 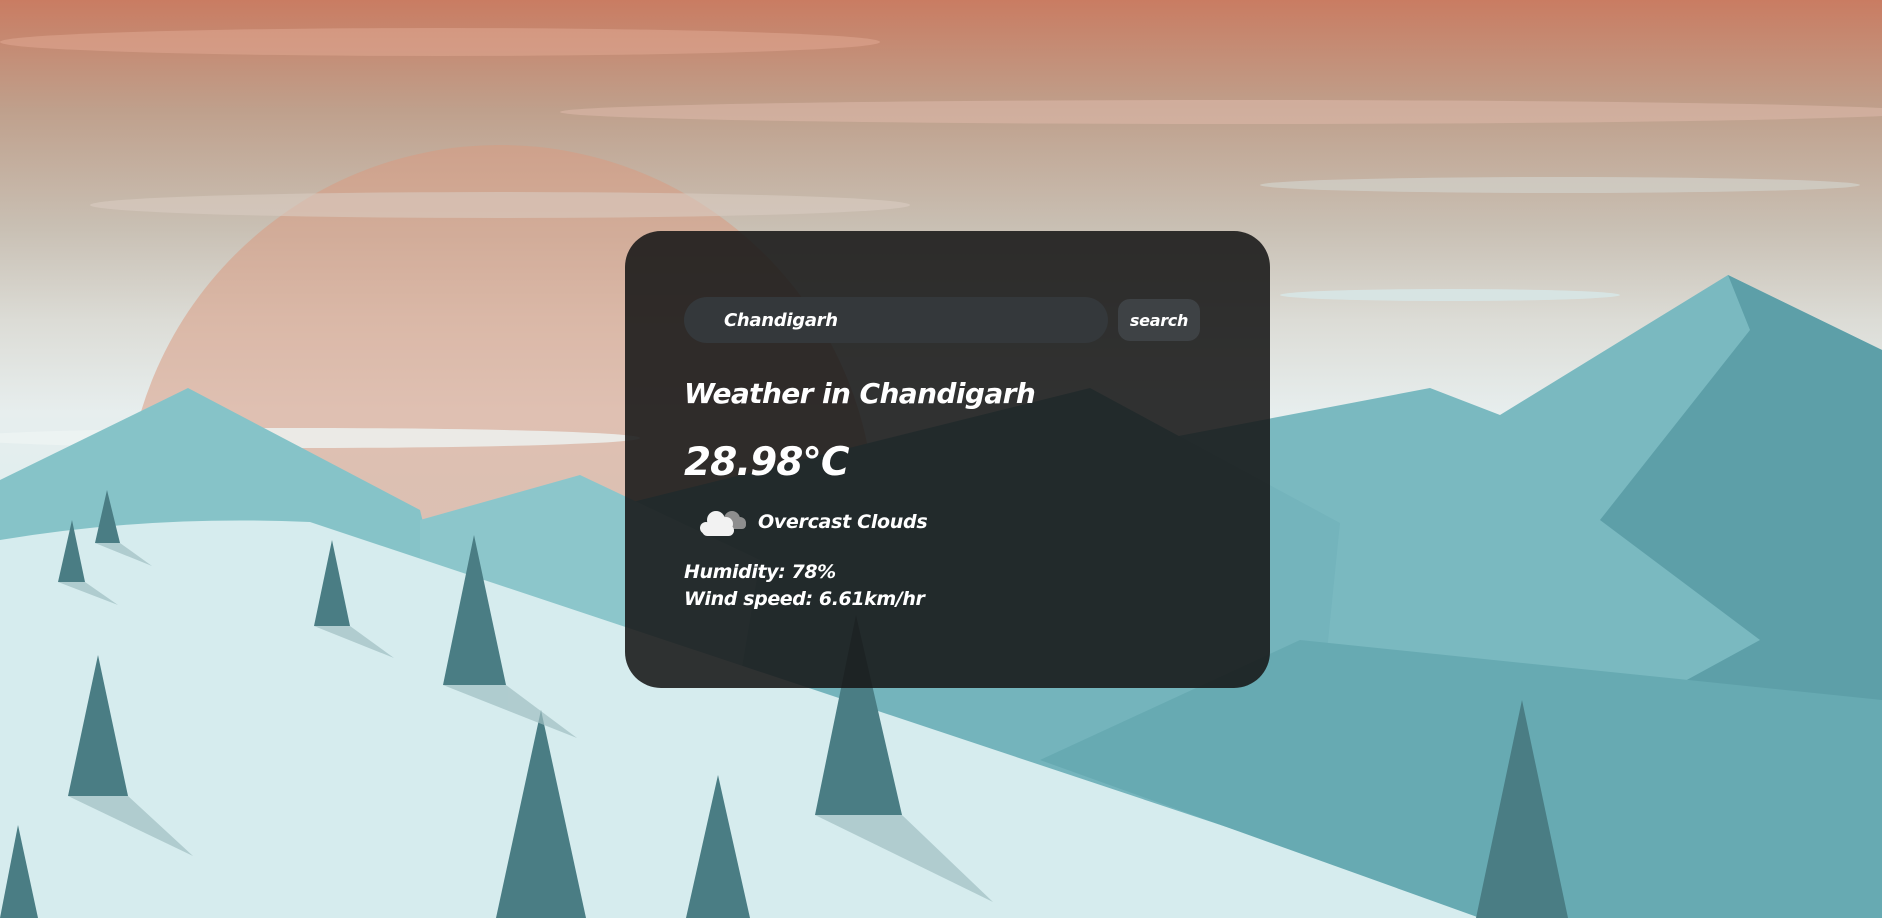 What do you see at coordinates (942, 586) in the screenshot?
I see `weather-stats: Humidity: 78% Wind speed: 6.61km/hr` at bounding box center [942, 586].